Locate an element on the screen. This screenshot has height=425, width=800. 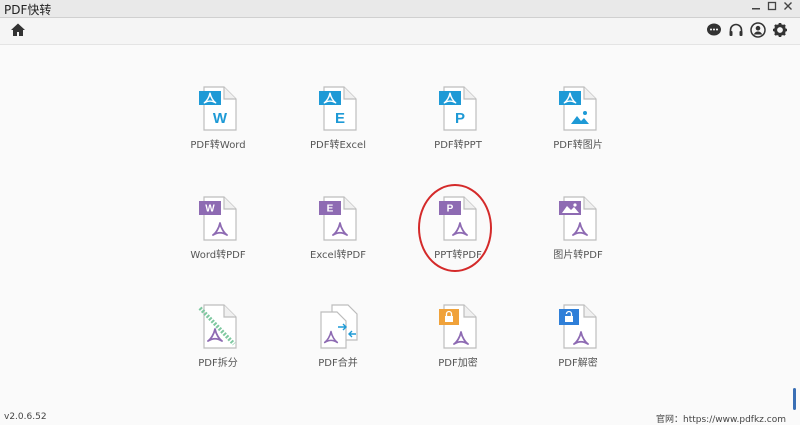
tool-label: PDF合并 is located at coordinates (338, 363).